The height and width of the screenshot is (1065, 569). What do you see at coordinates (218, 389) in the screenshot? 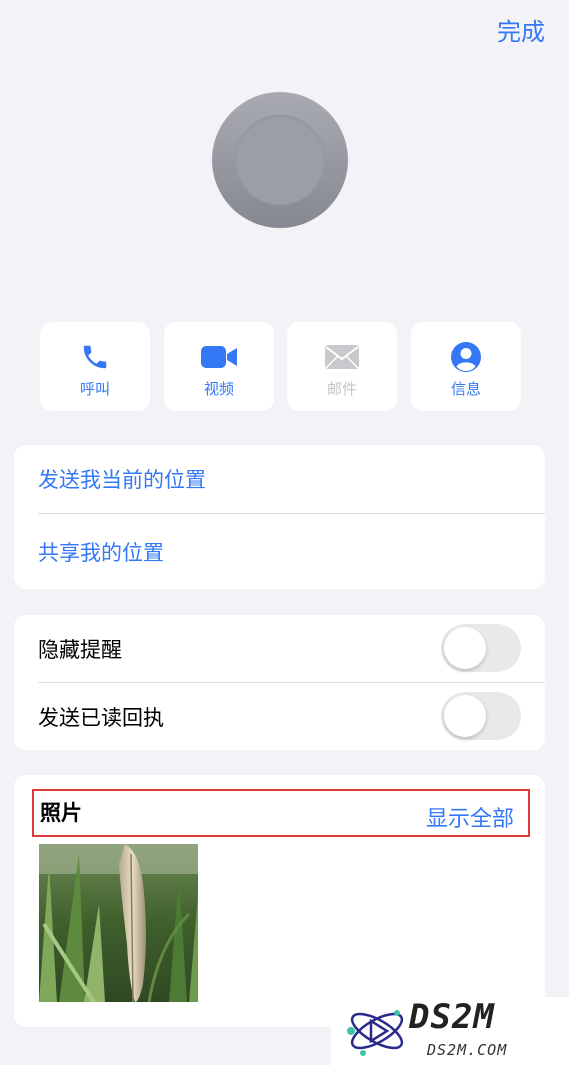
I see `video-label: 视频` at bounding box center [218, 389].